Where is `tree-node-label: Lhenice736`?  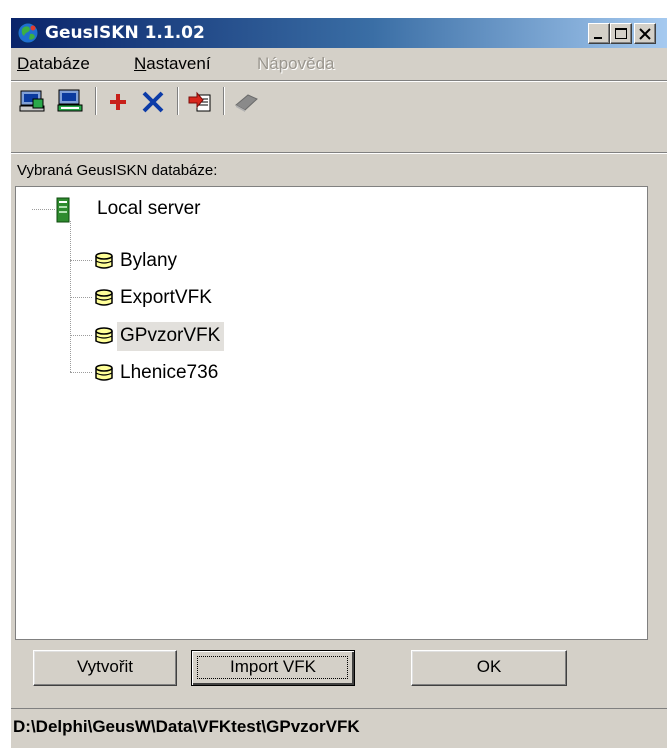 tree-node-label: Lhenice736 is located at coordinates (169, 372).